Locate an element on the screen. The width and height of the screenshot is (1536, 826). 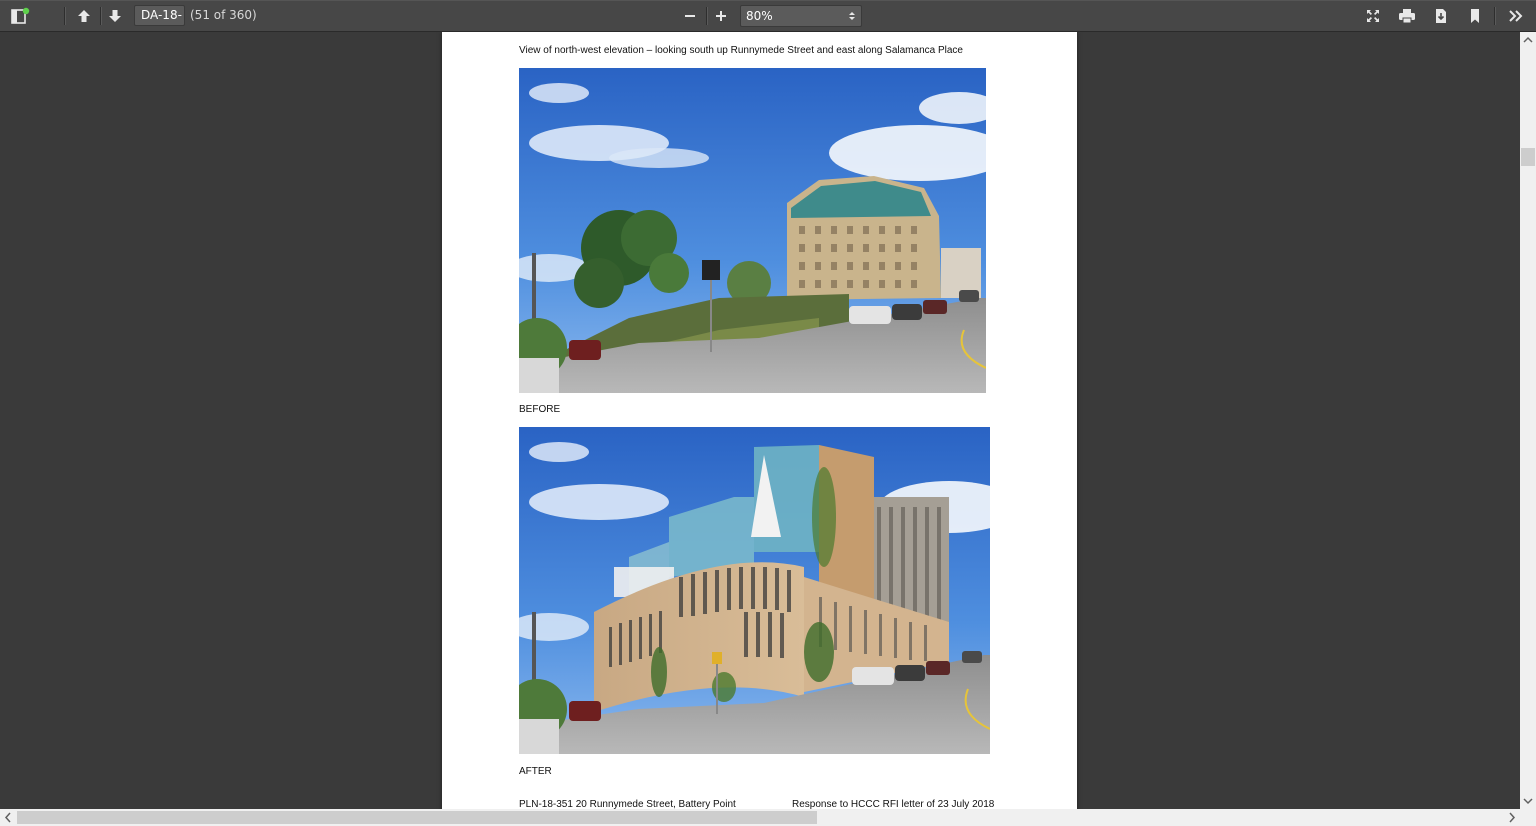
zoom-out-button is located at coordinates (690, 16).